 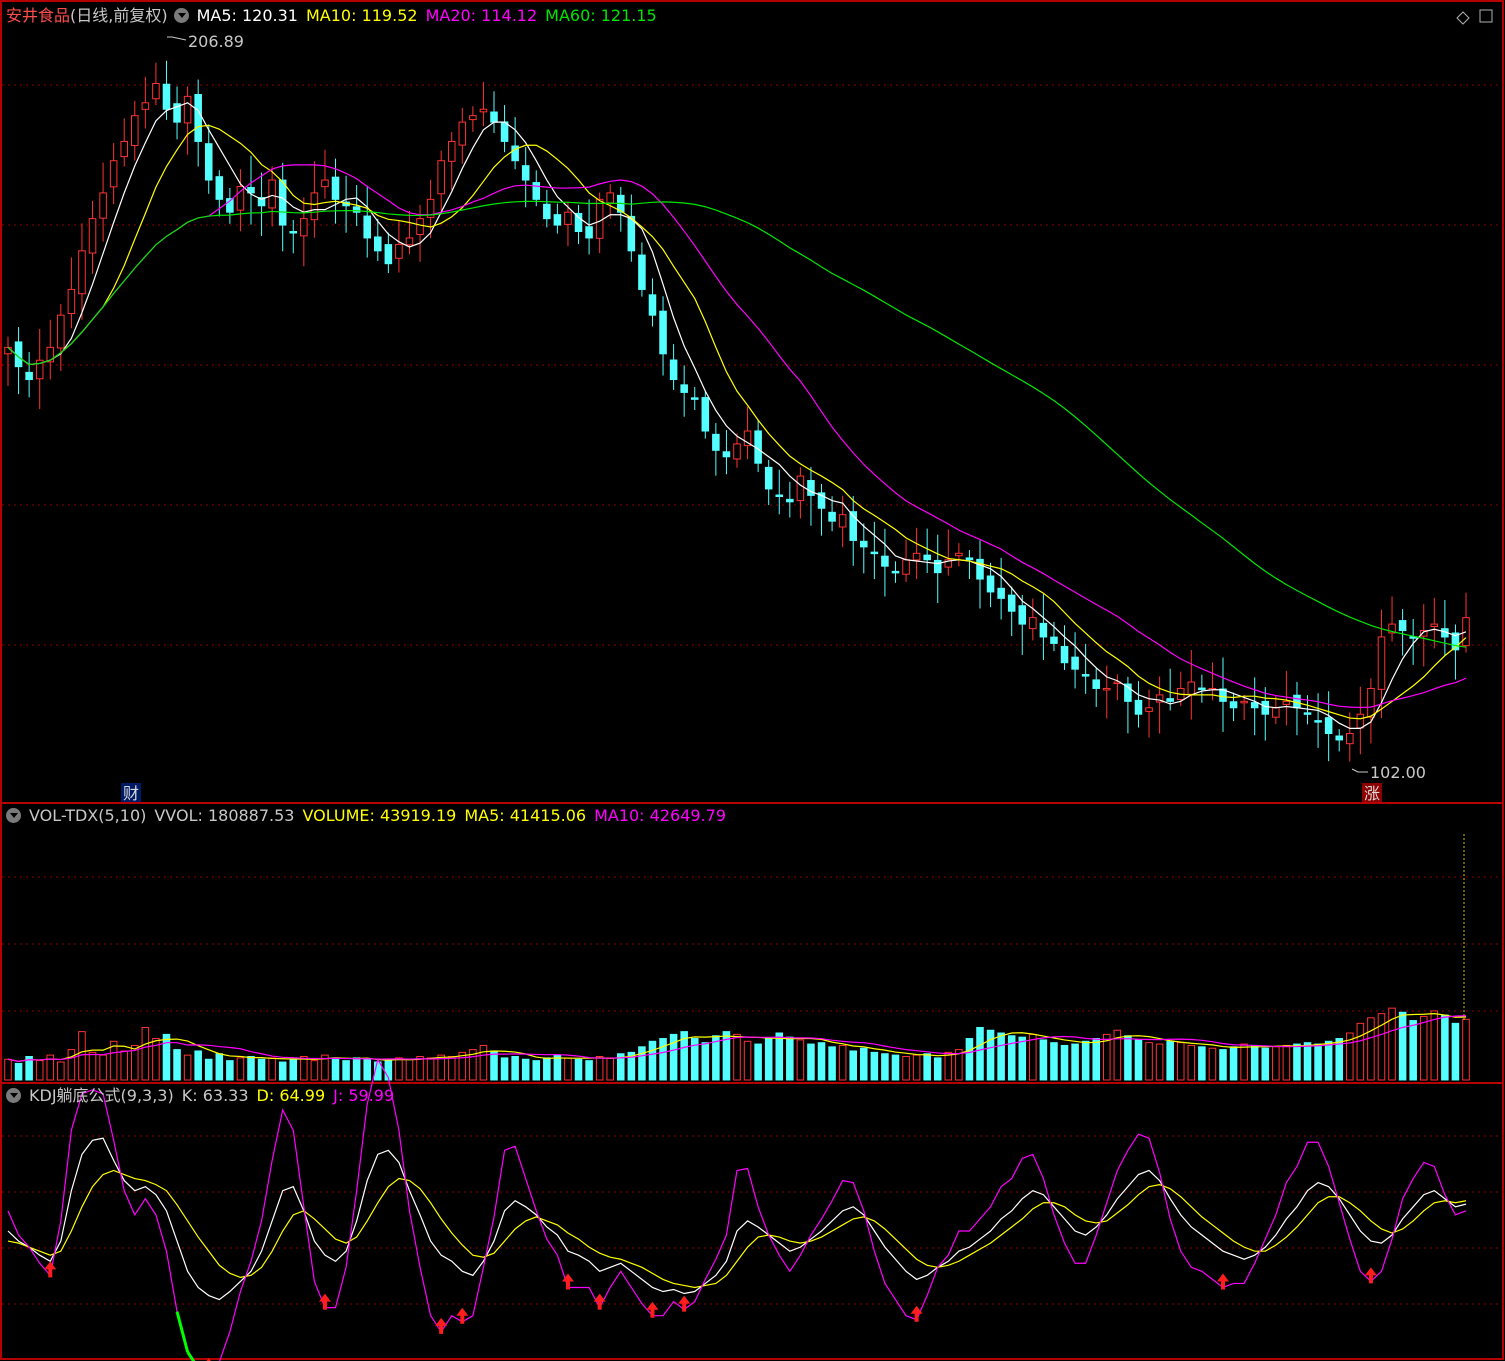 What do you see at coordinates (119, 15) in the screenshot?
I see `period-label: (日线,前复权)` at bounding box center [119, 15].